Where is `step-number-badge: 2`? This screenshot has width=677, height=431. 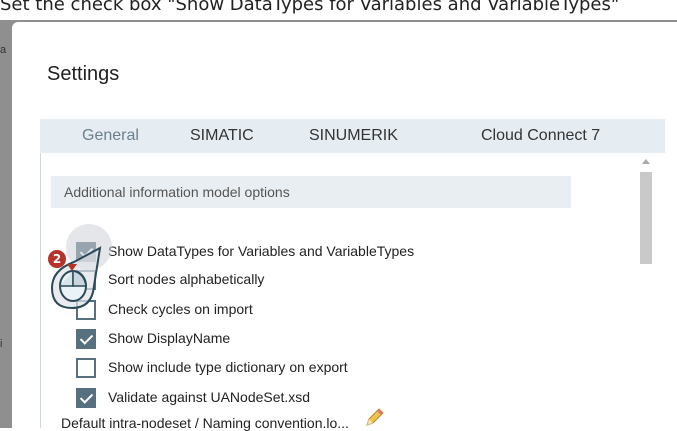
step-number-badge: 2 is located at coordinates (57, 259).